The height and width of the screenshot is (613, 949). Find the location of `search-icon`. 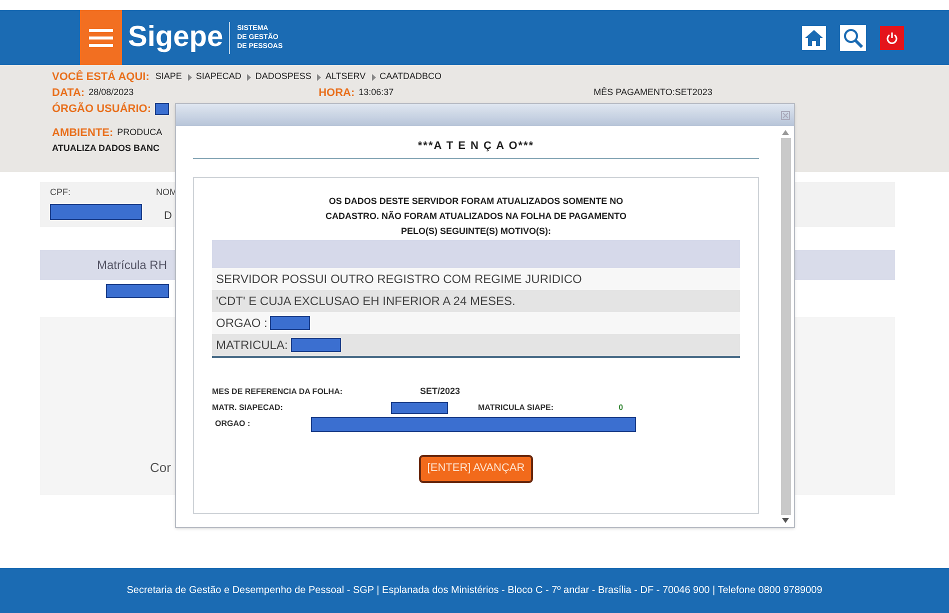

search-icon is located at coordinates (853, 38).